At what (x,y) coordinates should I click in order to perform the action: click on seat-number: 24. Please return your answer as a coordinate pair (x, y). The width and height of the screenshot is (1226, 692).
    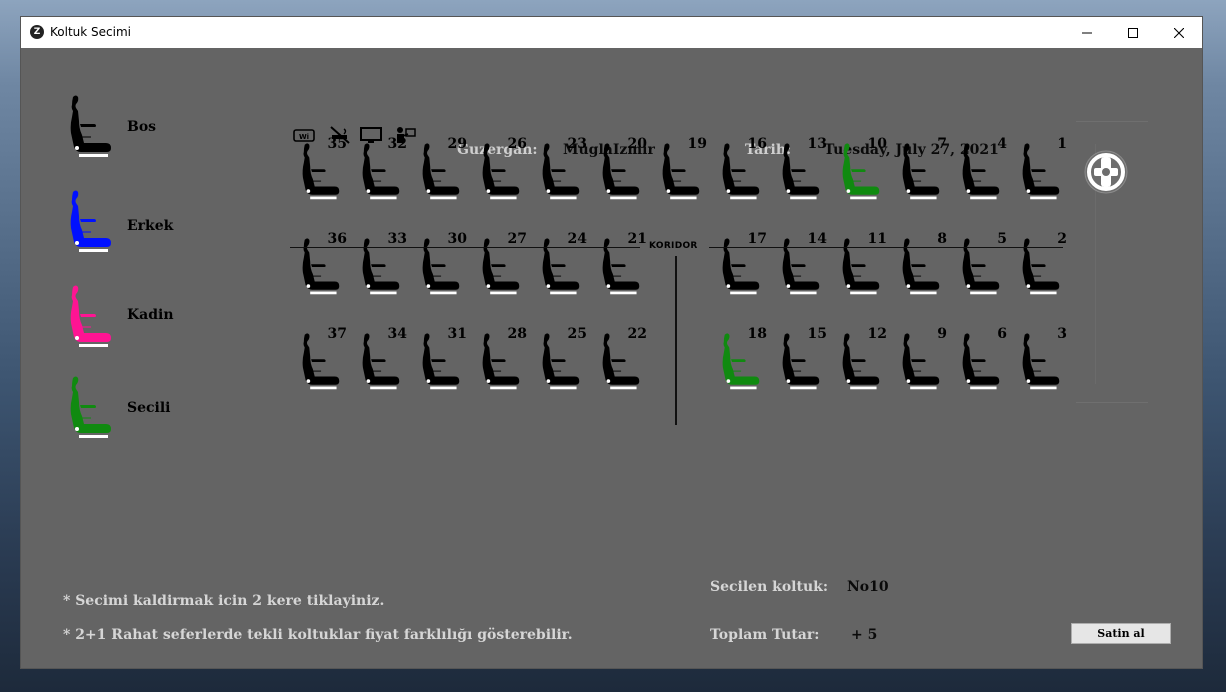
    Looking at the image, I should click on (577, 239).